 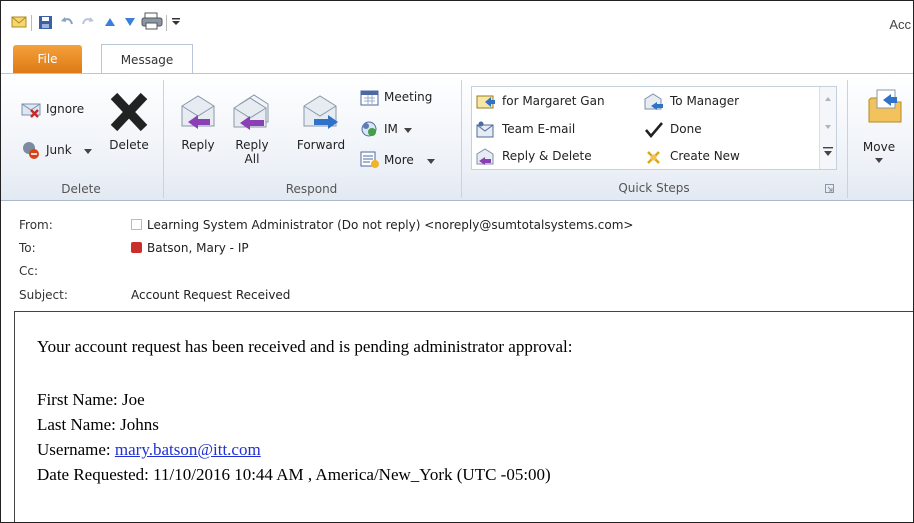 I want to click on previous-item-icon, so click(x=110, y=22).